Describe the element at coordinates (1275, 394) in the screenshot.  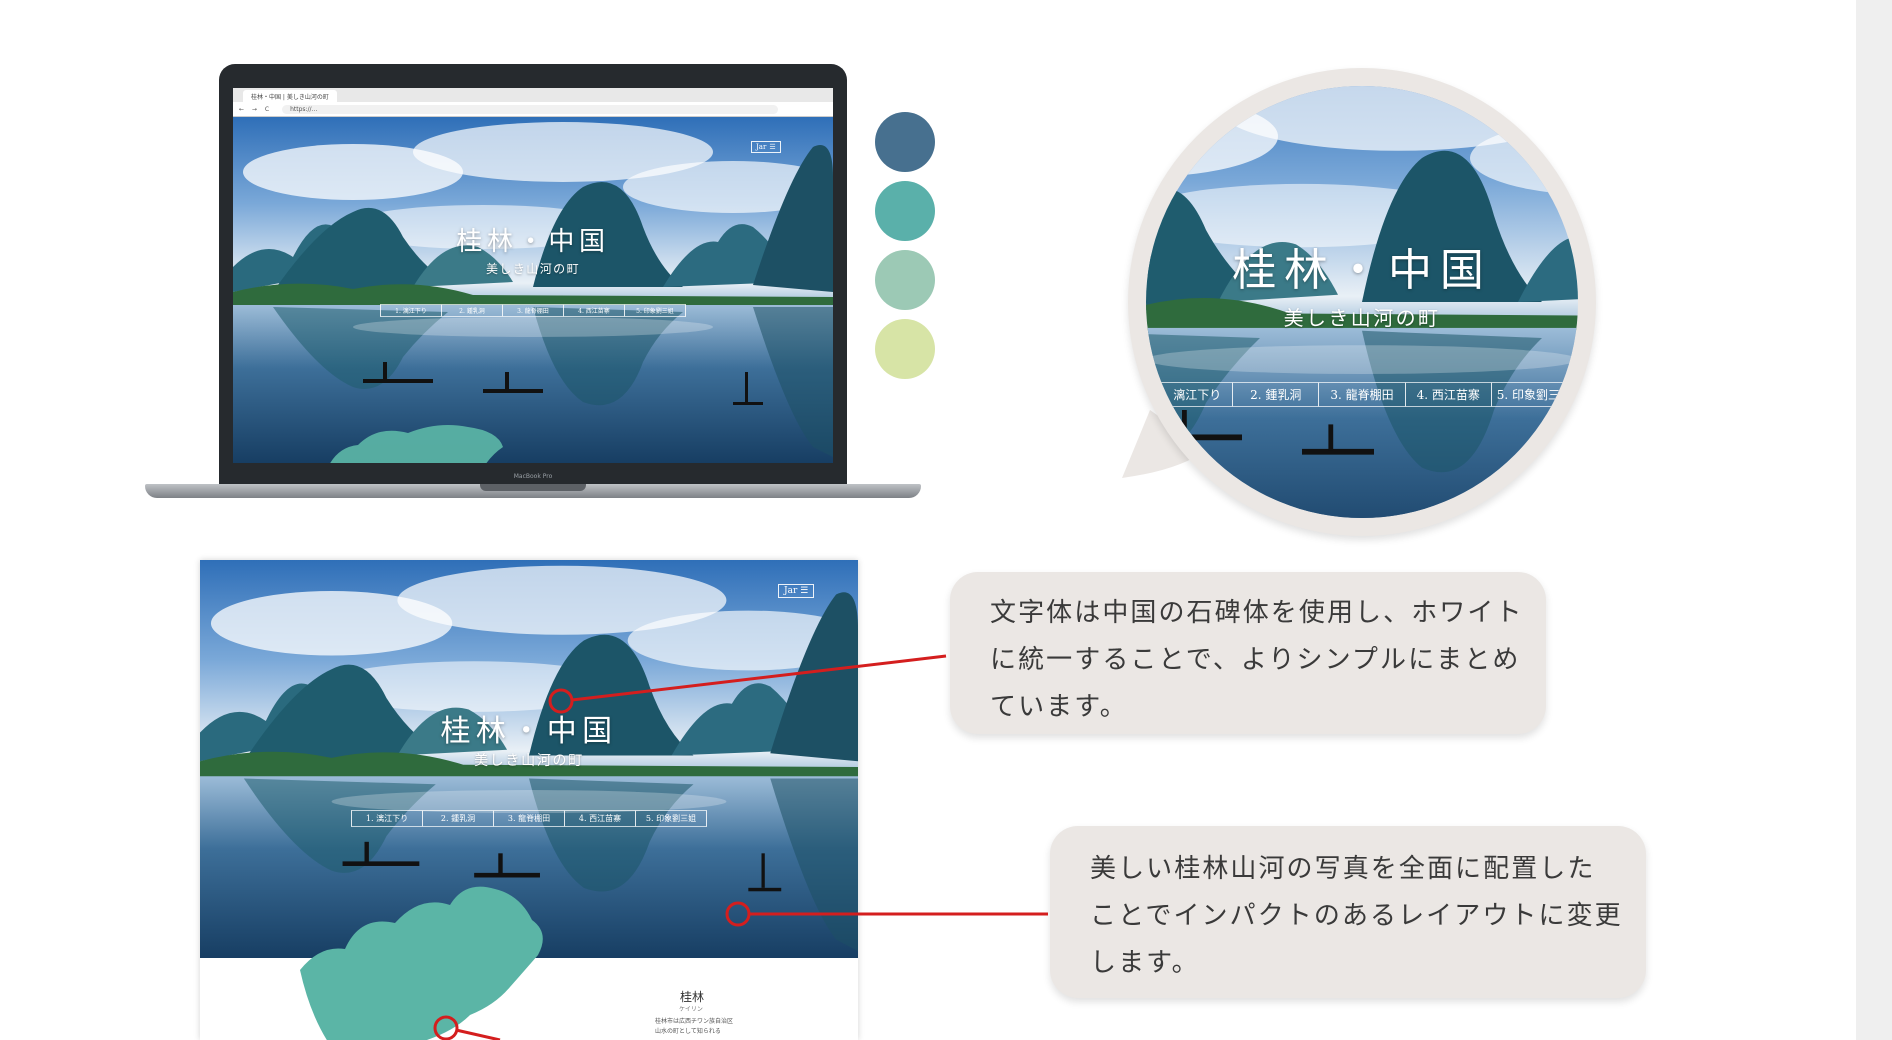
I see `zoom-nav-item: 2. 鍾乳洞` at that location.